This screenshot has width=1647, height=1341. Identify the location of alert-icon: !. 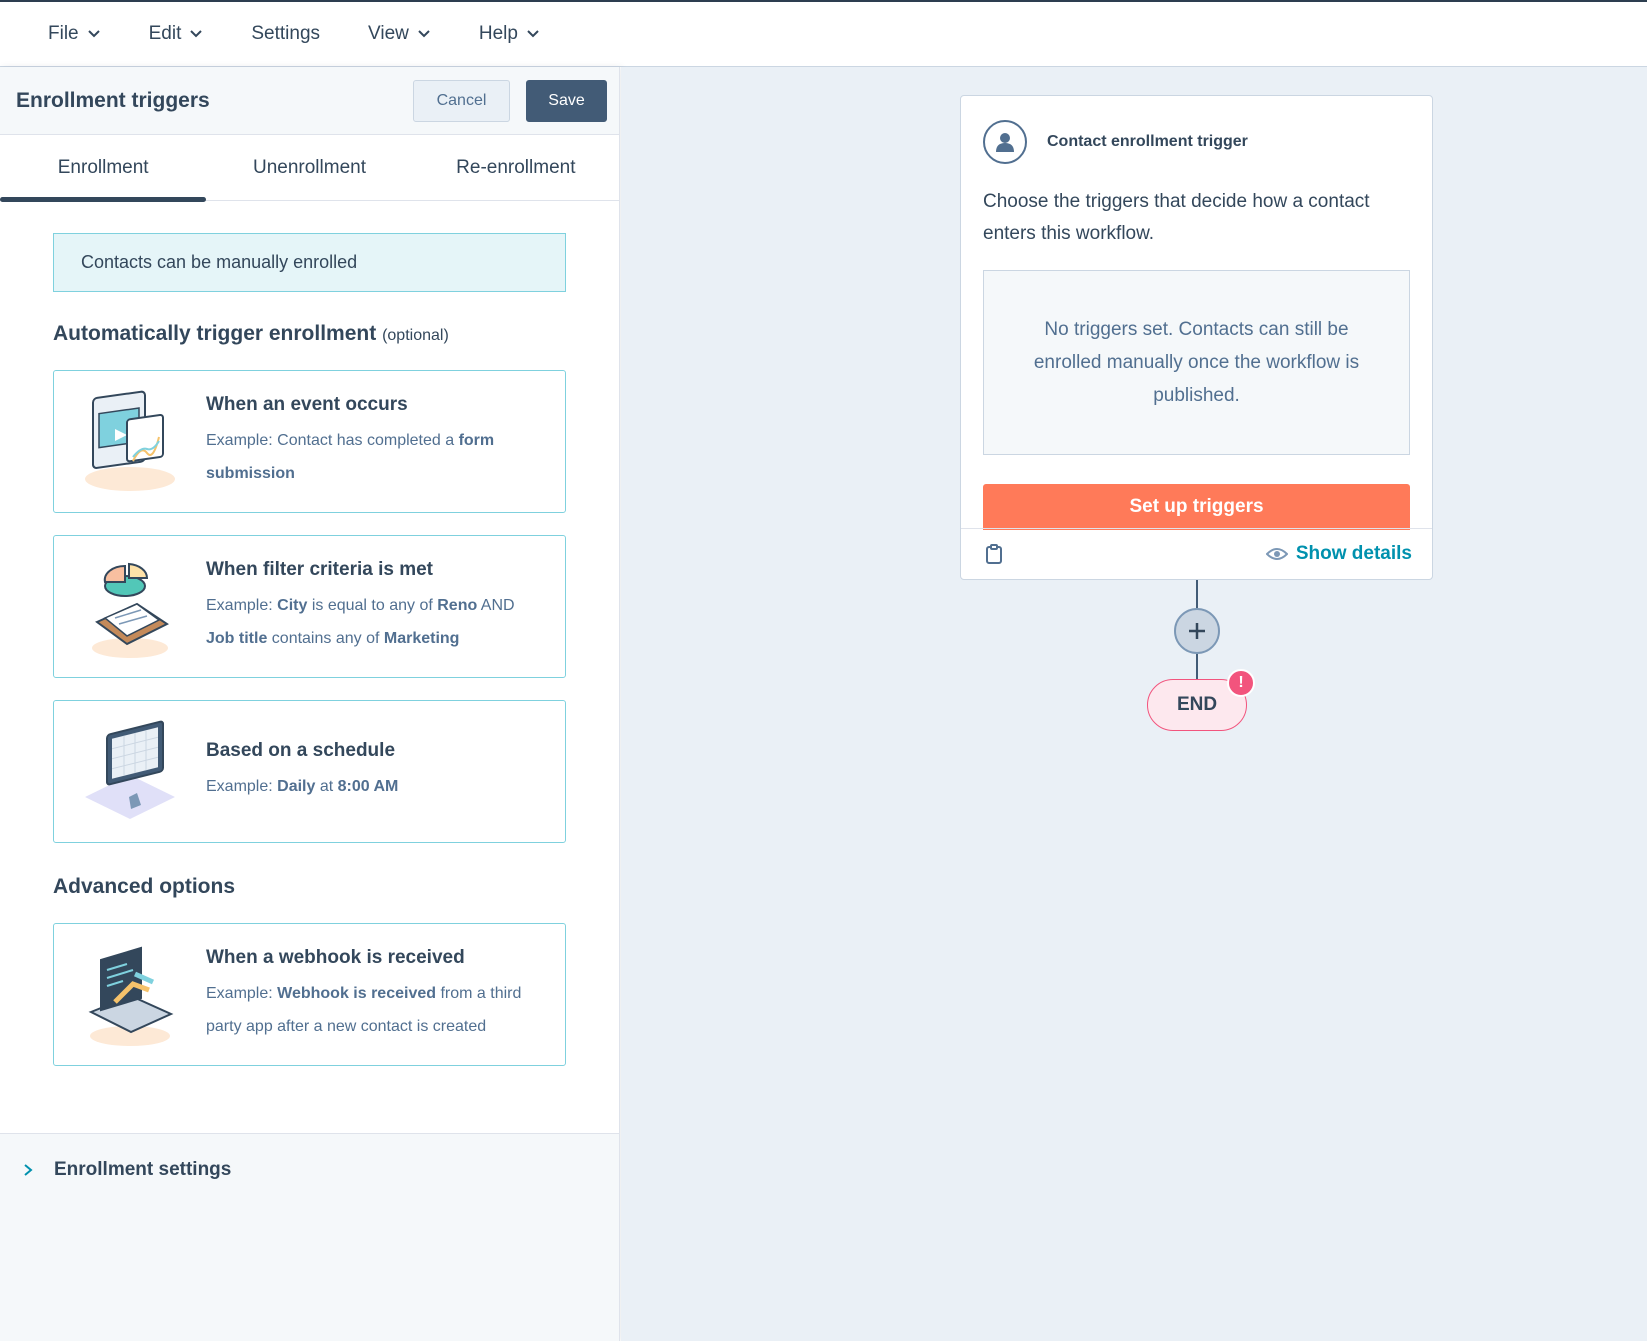
(1241, 683).